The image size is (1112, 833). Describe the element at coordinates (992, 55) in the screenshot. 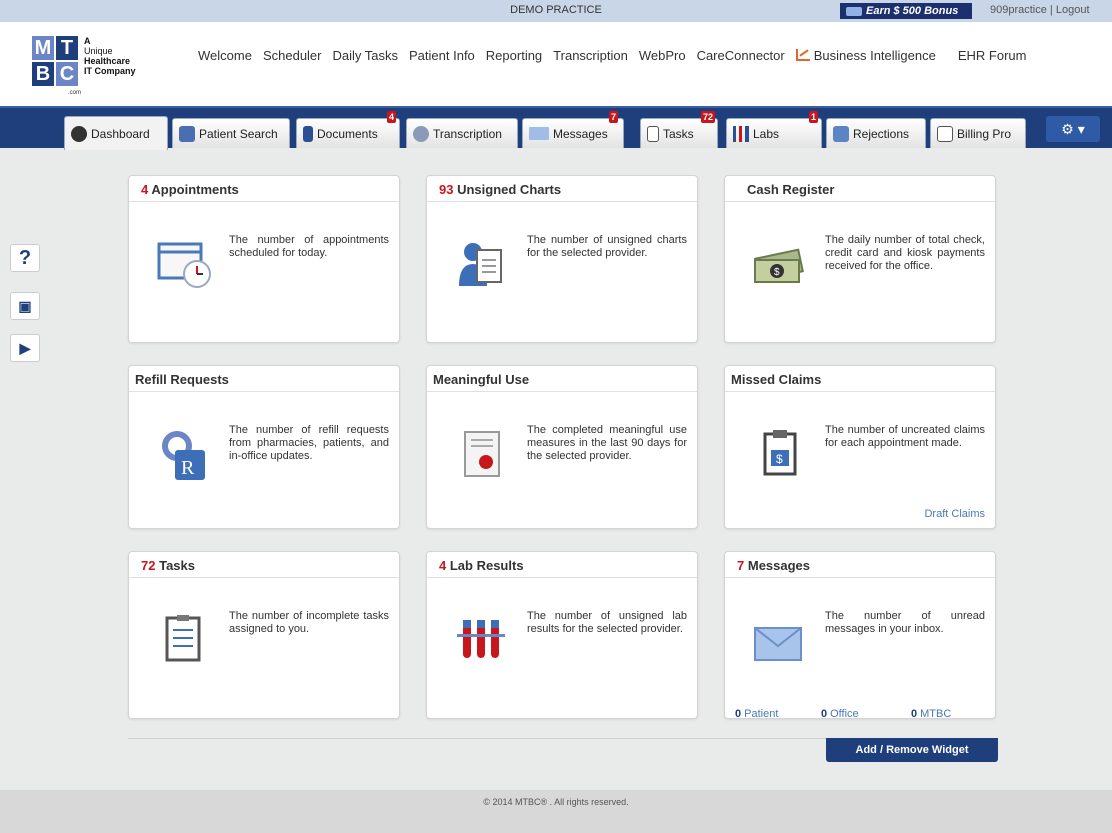

I see `nav-ehr-forum: EHR Forum` at that location.